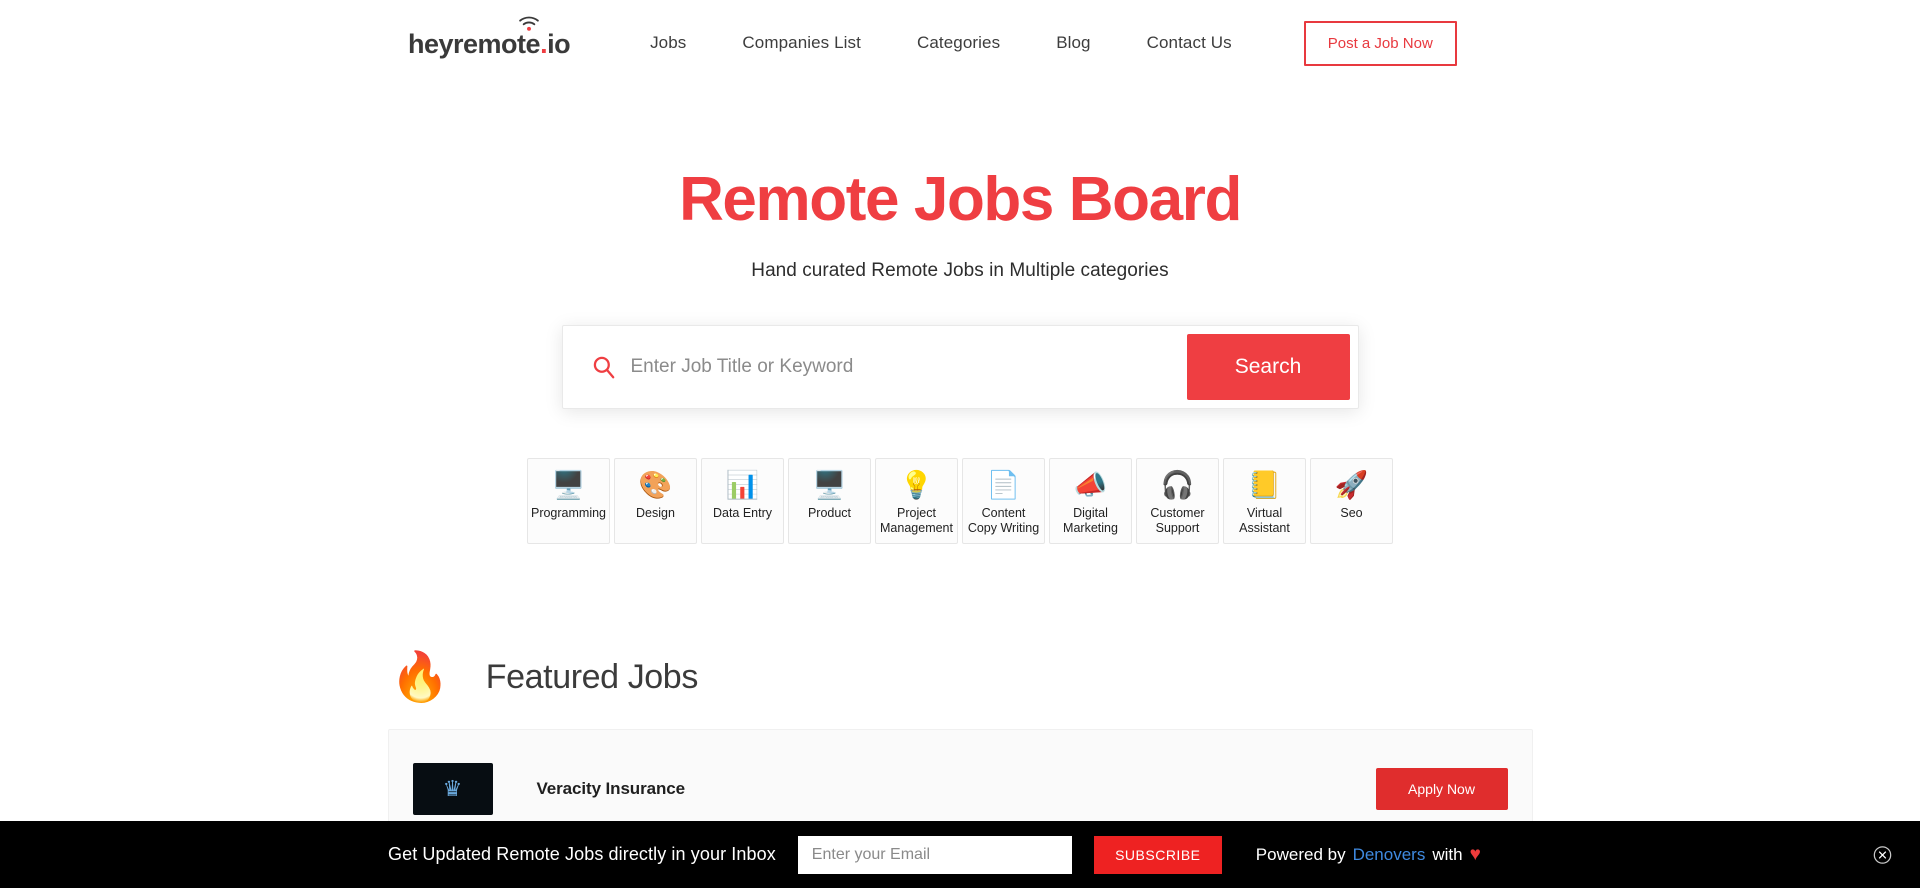 This screenshot has width=1920, height=888. Describe the element at coordinates (1189, 43) in the screenshot. I see `nav-item-contact-us: Contact Us` at that location.